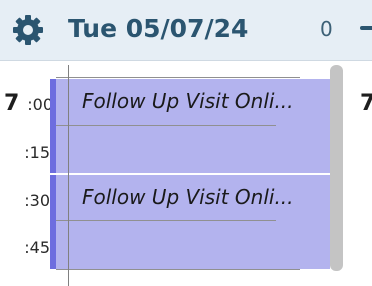 The image size is (372, 286). What do you see at coordinates (40, 104) in the screenshot?
I see `tick-label-00: :00` at bounding box center [40, 104].